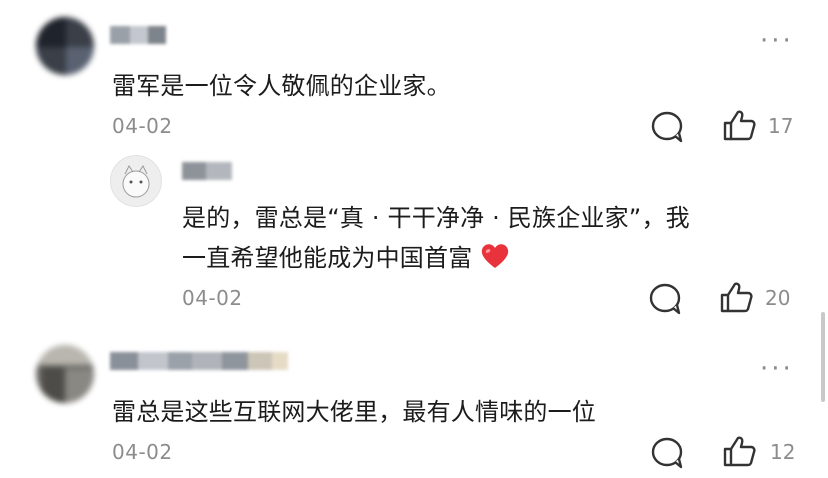  What do you see at coordinates (281, 86) in the screenshot?
I see `comment-text: 雷军是一位令人敬佩的企业家。` at bounding box center [281, 86].